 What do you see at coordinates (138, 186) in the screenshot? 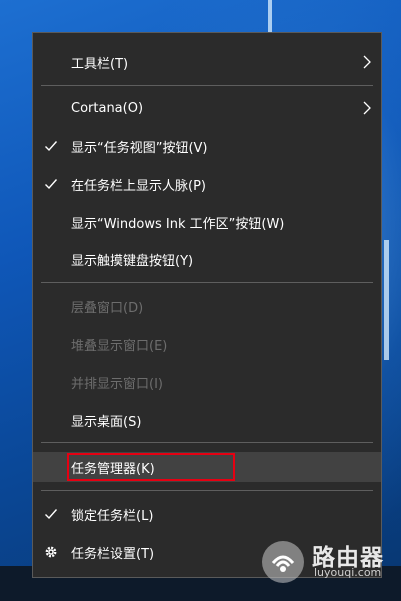
I see `menu-item-label: 在任务栏上显示人脉(P)` at bounding box center [138, 186].